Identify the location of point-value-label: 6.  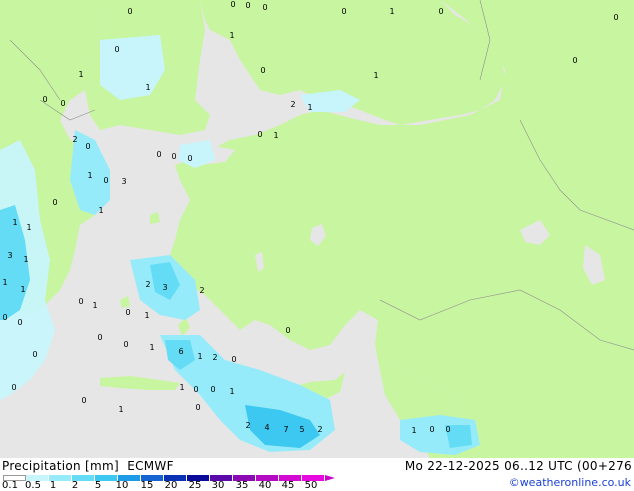
(180, 351).